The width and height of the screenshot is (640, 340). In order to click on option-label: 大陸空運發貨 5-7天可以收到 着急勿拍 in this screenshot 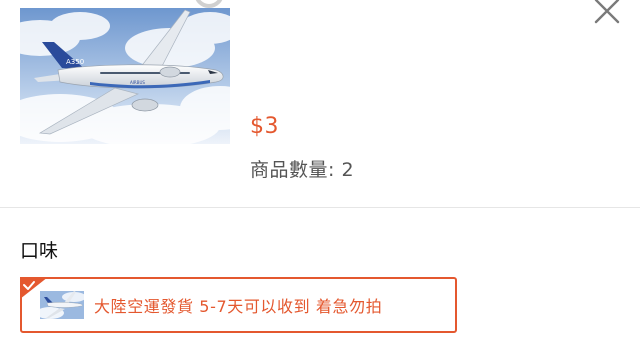, I will do `click(238, 306)`.